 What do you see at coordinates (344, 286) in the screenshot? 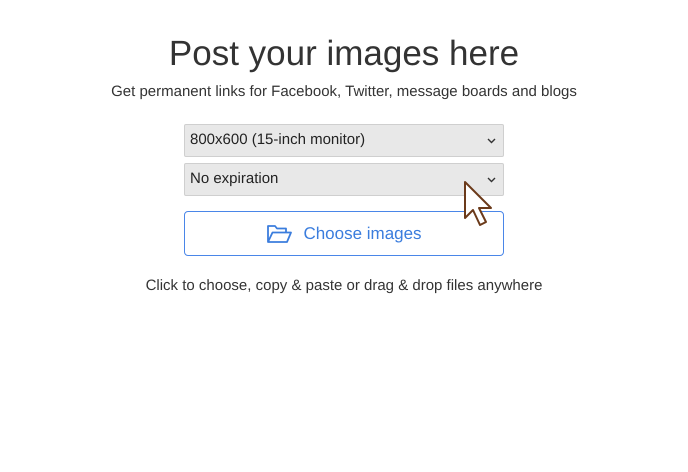
I see `upload-hint: Click to choose, copy & paste or drag & drop files anywhere` at bounding box center [344, 286].